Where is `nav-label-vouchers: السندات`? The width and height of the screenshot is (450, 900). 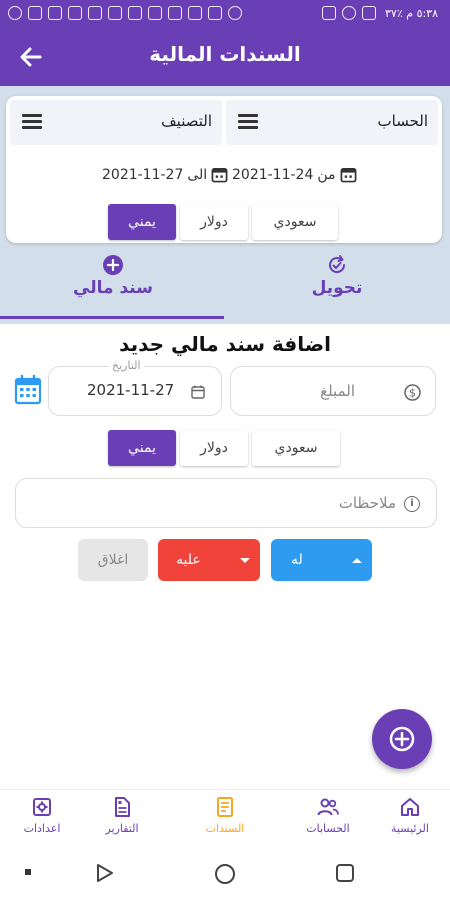
nav-label-vouchers: السندات is located at coordinates (225, 828).